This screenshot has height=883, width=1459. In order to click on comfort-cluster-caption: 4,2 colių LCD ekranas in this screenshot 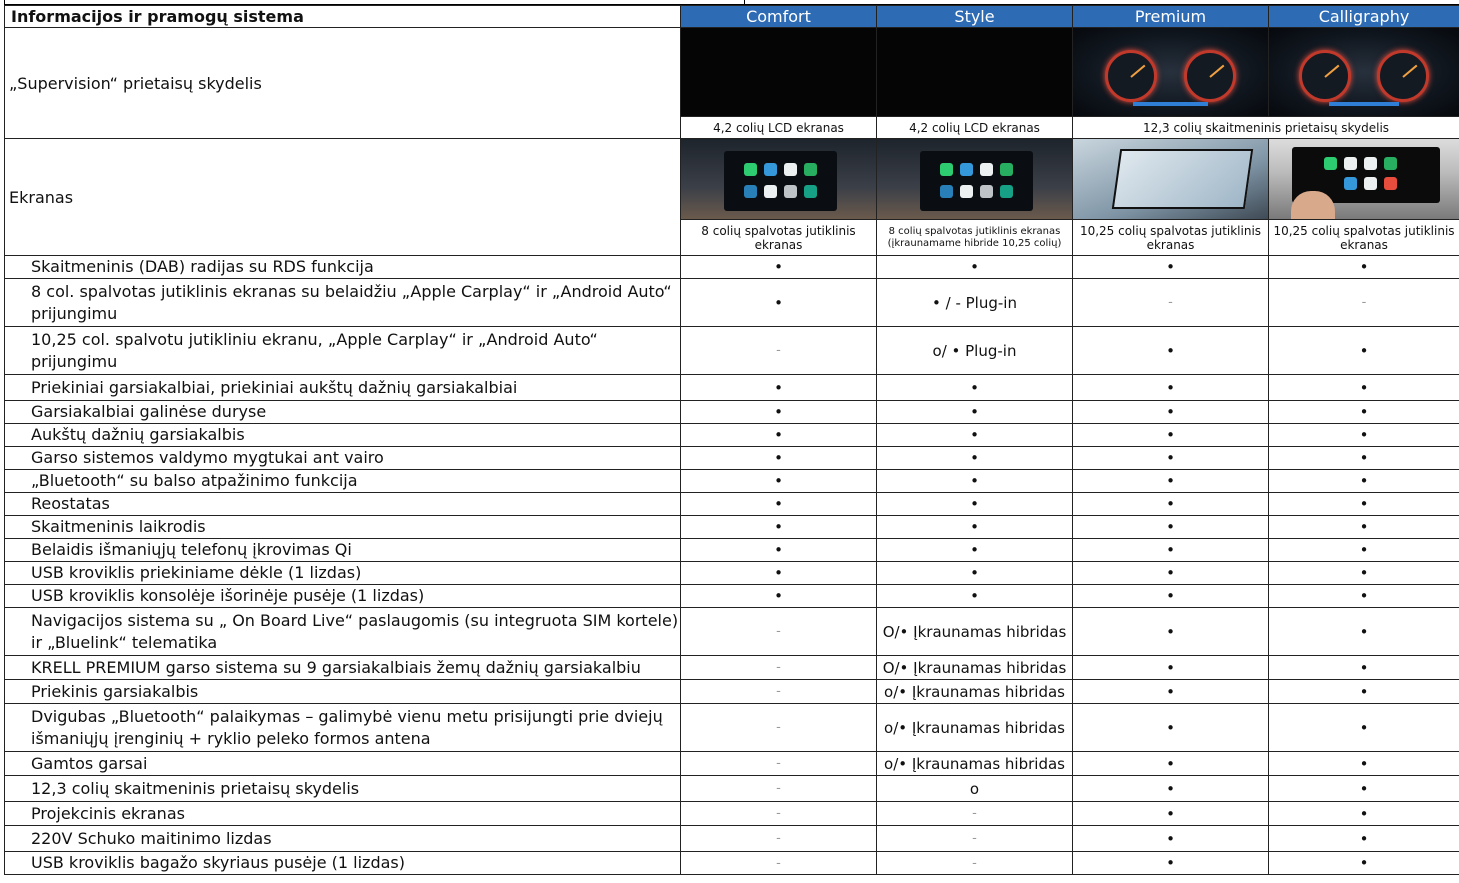, I will do `click(778, 127)`.